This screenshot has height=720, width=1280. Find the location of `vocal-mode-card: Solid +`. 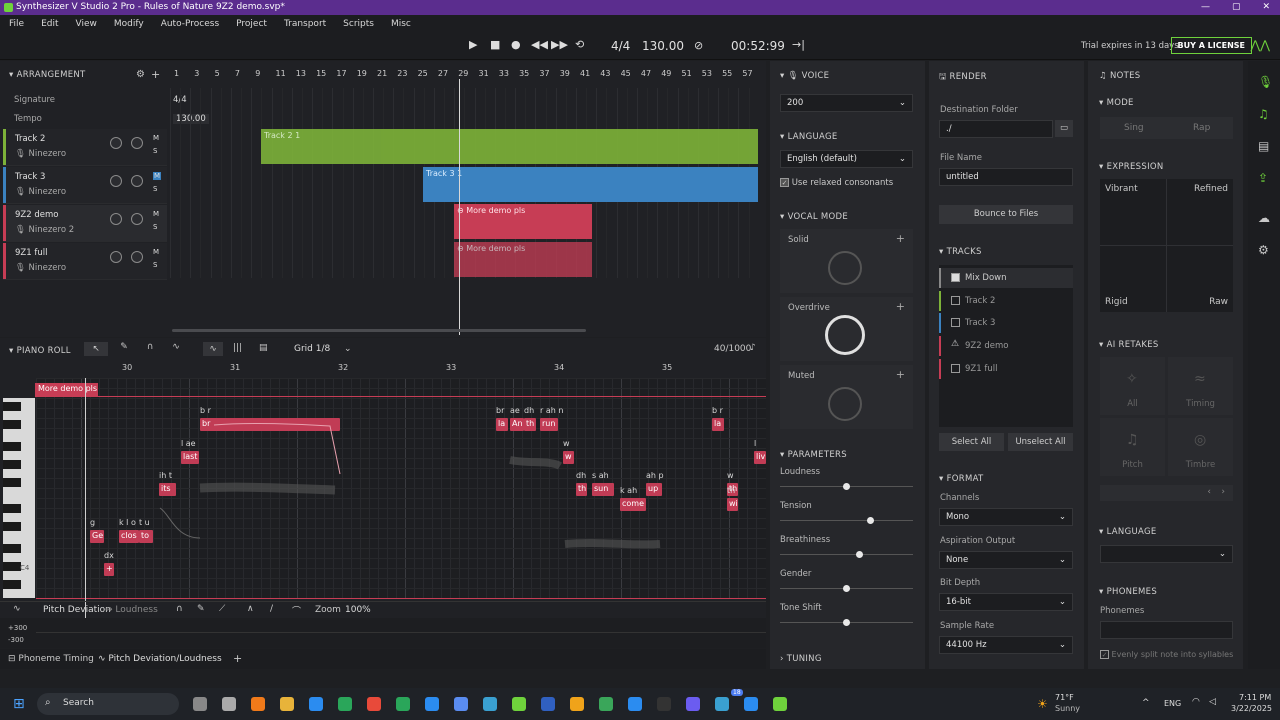

vocal-mode-card: Solid + is located at coordinates (846, 261).